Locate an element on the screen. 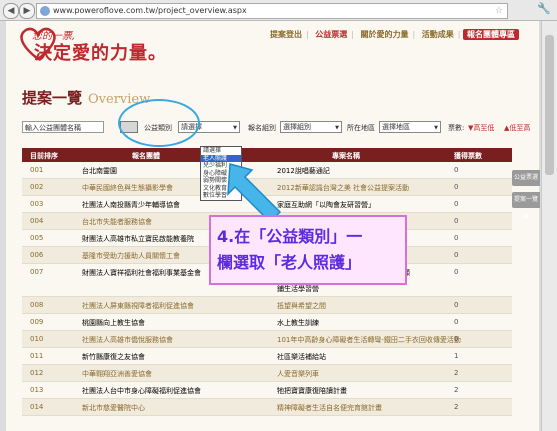 The image size is (557, 431). forward-button: ▶ is located at coordinates (27, 11).